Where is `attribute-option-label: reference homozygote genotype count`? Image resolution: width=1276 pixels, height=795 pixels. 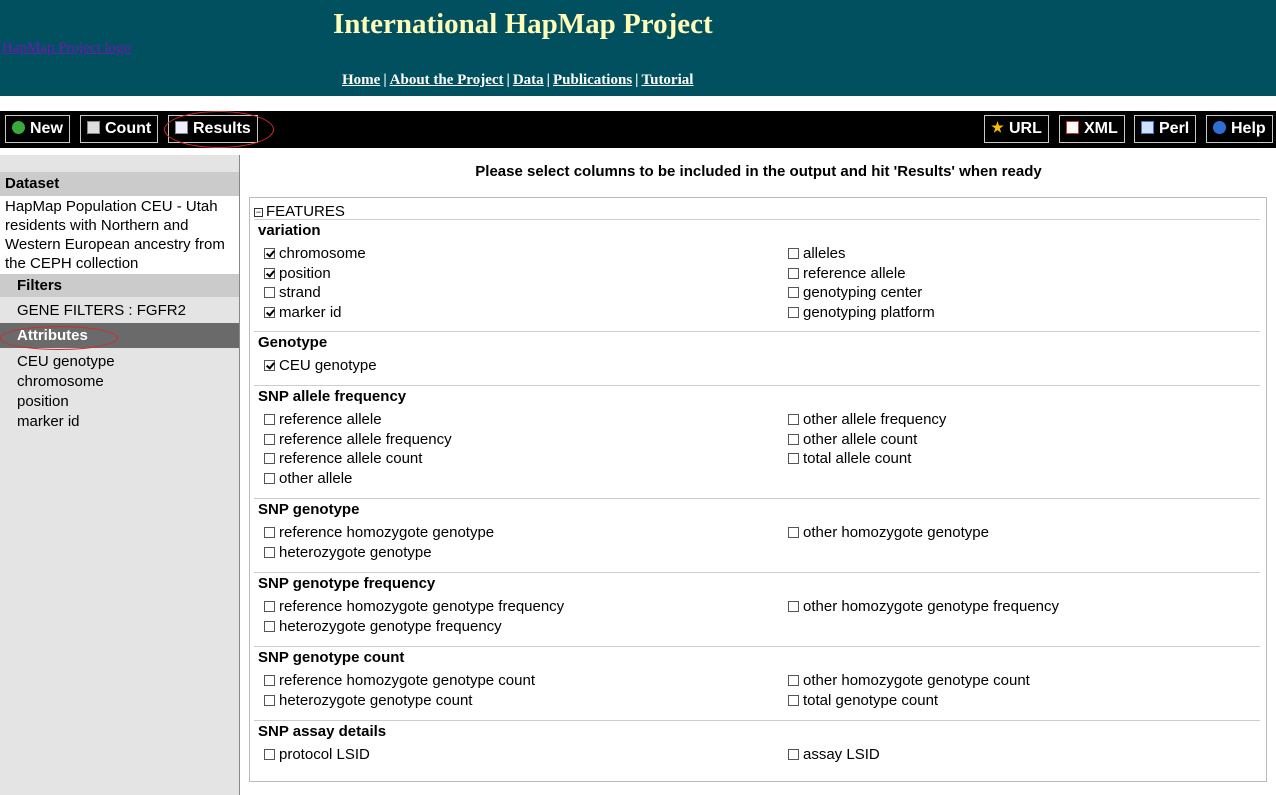 attribute-option-label: reference homozygote genotype count is located at coordinates (407, 680).